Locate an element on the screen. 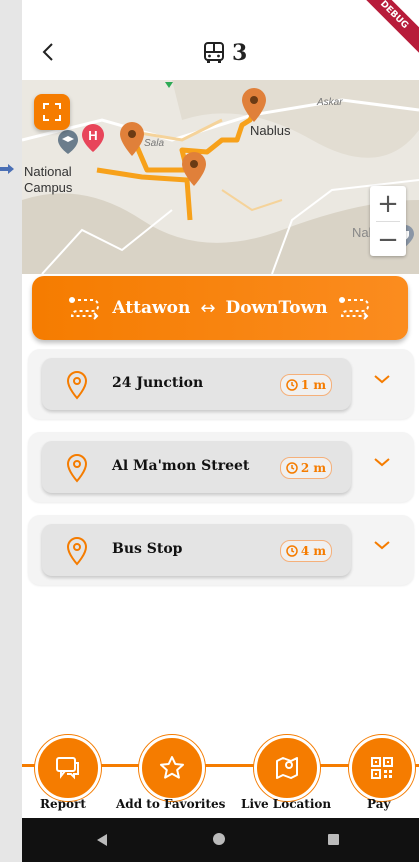 The image size is (419, 862). report-button is located at coordinates (68, 768).